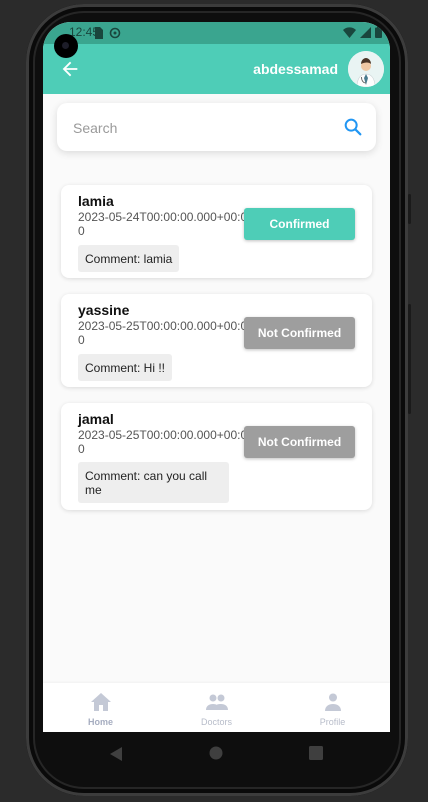  I want to click on system-status-icons, so click(362, 32).